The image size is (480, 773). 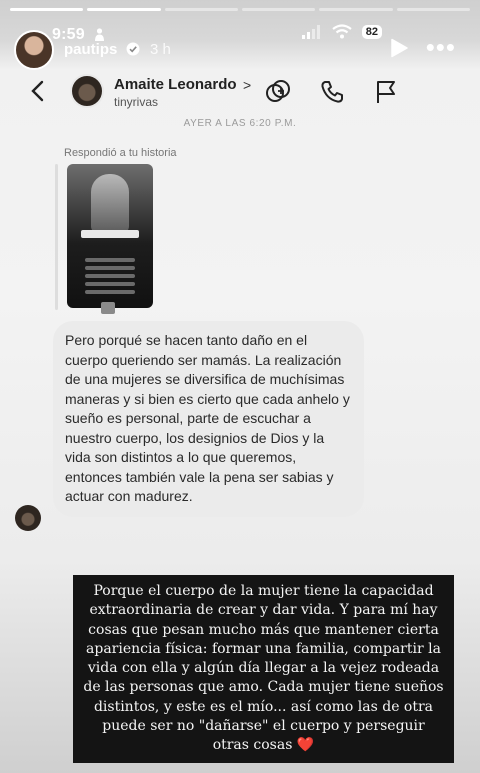 What do you see at coordinates (240, 123) in the screenshot?
I see `message-timestamp: AYER A LAS 6:20 P.M.` at bounding box center [240, 123].